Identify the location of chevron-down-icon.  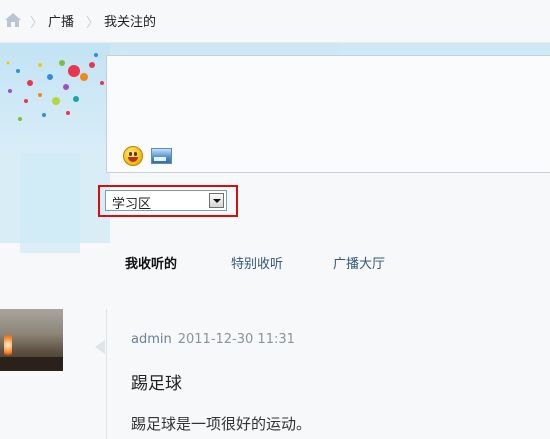
(216, 200).